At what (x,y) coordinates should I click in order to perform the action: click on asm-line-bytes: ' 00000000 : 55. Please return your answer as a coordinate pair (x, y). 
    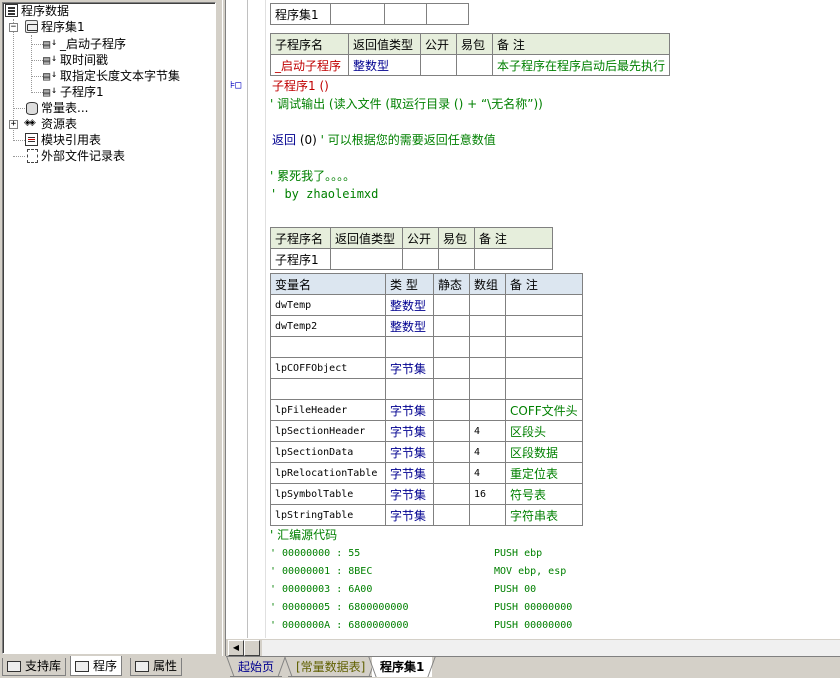
    Looking at the image, I should click on (315, 554).